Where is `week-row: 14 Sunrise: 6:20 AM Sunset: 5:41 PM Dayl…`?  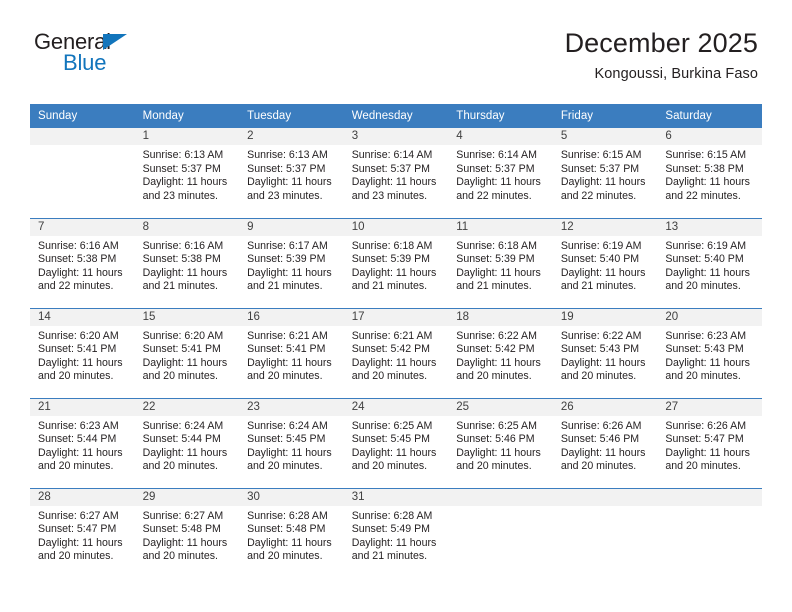 week-row: 14 Sunrise: 6:20 AM Sunset: 5:41 PM Dayl… is located at coordinates (396, 352).